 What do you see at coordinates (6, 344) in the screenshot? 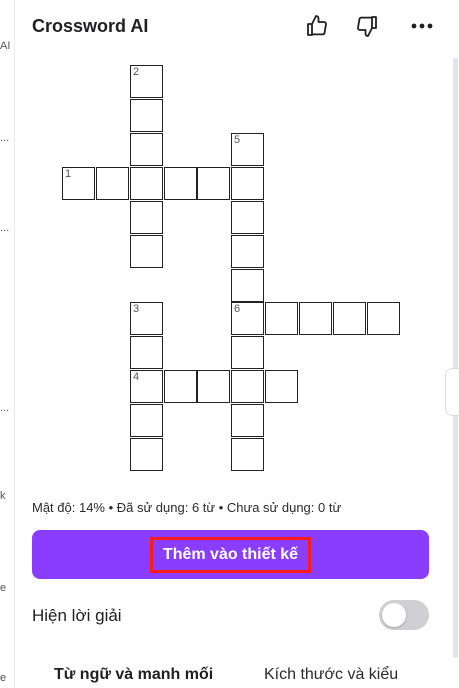
I see `left-sidebar-strip: AI ... ... ... k e e` at bounding box center [6, 344].